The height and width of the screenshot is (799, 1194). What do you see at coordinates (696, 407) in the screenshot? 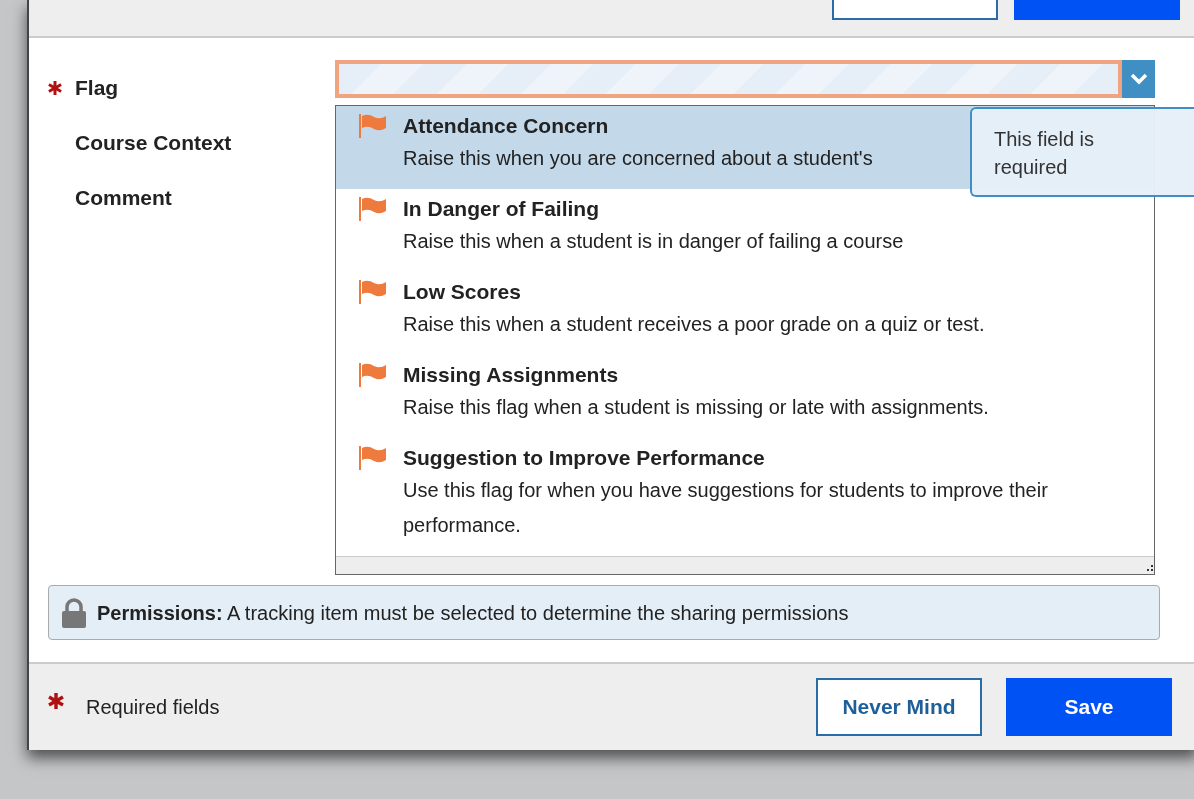
I see `option-description: Raise this flag when a student is missing or late with assignments.` at bounding box center [696, 407].